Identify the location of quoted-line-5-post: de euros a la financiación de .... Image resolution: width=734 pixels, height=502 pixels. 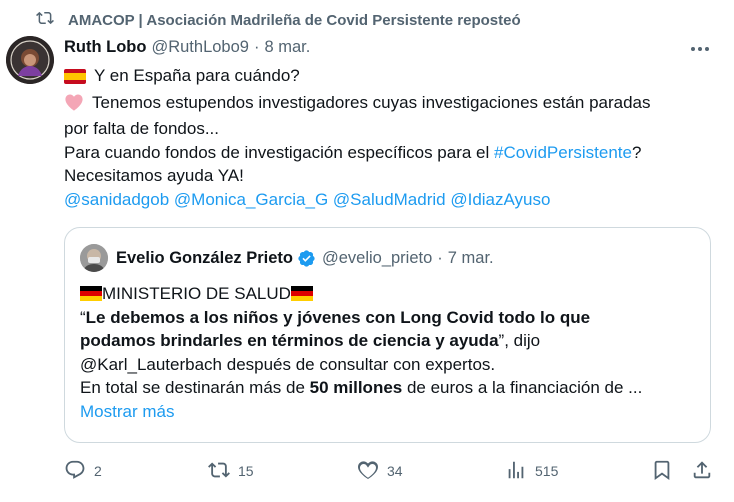
(522, 387).